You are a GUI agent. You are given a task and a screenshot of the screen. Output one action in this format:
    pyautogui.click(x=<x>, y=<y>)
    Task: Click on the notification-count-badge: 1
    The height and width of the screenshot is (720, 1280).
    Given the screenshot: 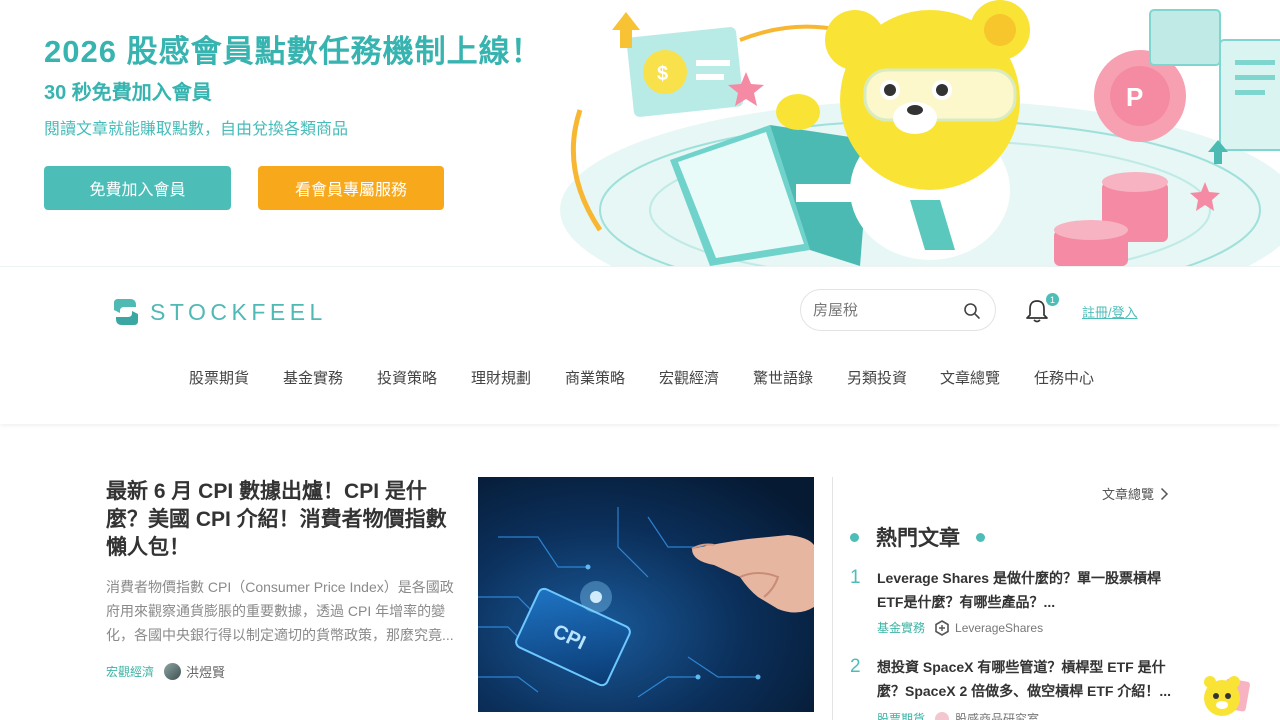 What is the action you would take?
    pyautogui.click(x=1052, y=299)
    